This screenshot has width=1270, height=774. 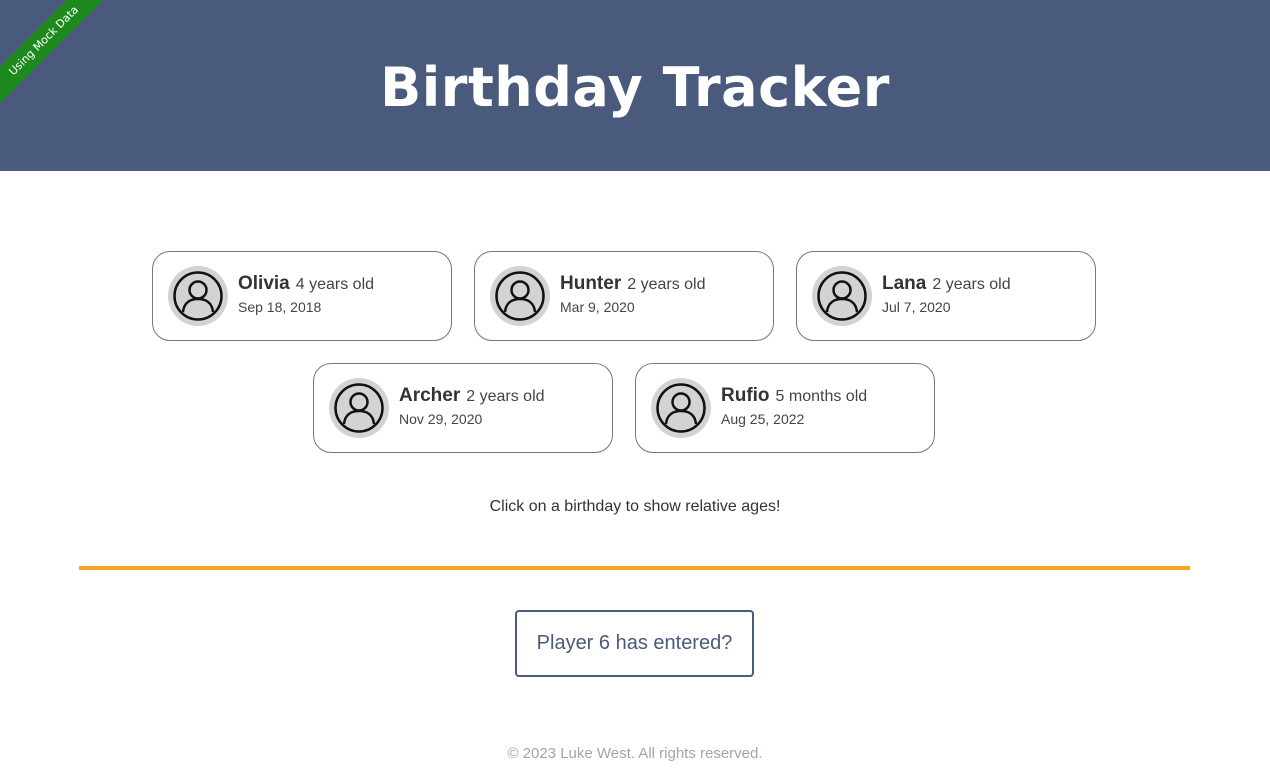 I want to click on birthday-date: Mar 9, 2020, so click(x=597, y=307).